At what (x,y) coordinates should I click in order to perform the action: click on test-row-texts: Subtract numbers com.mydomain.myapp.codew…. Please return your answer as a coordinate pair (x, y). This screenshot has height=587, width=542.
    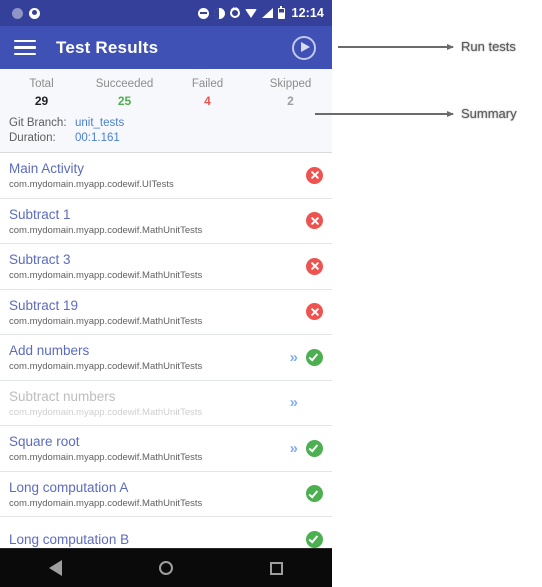
    Looking at the image, I should click on (146, 403).